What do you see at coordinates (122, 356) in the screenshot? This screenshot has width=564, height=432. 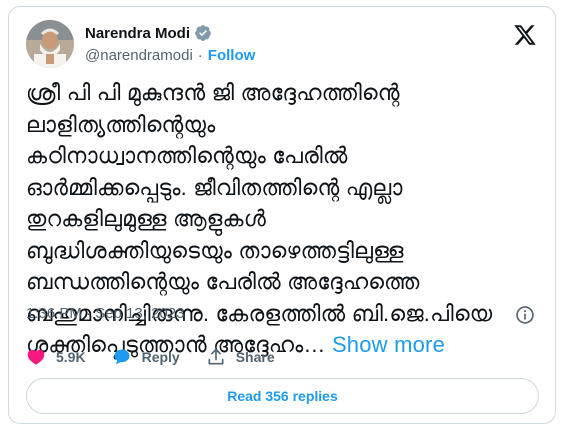 I see `reply-bubble-icon` at bounding box center [122, 356].